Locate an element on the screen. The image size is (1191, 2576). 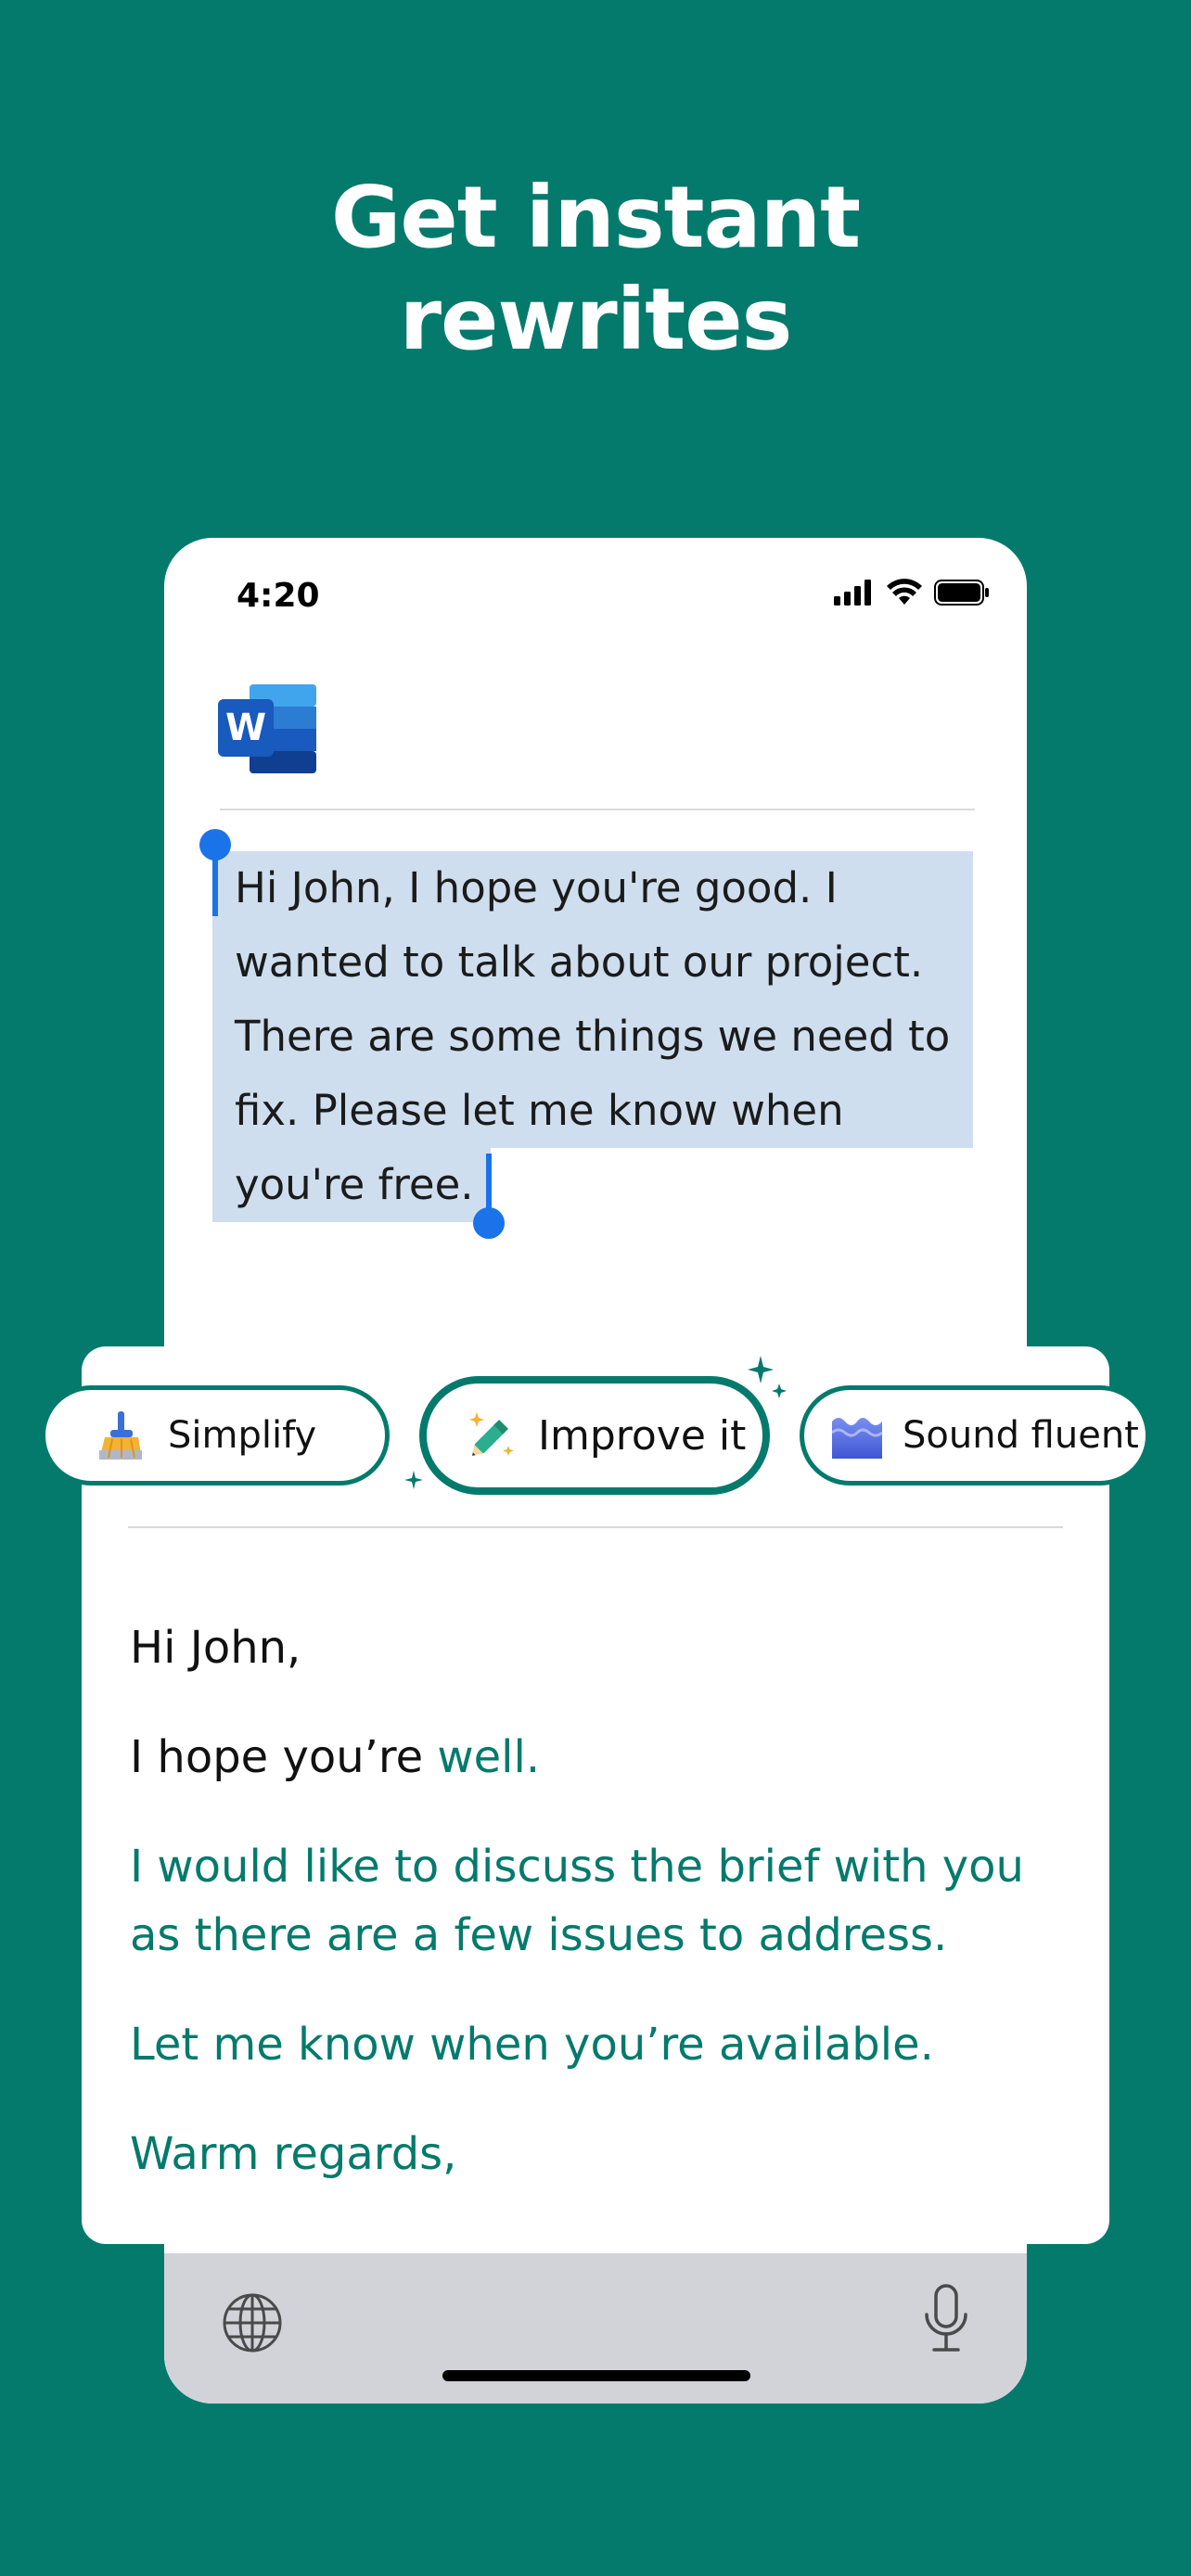
sparkle-icon is located at coordinates (413, 1480).